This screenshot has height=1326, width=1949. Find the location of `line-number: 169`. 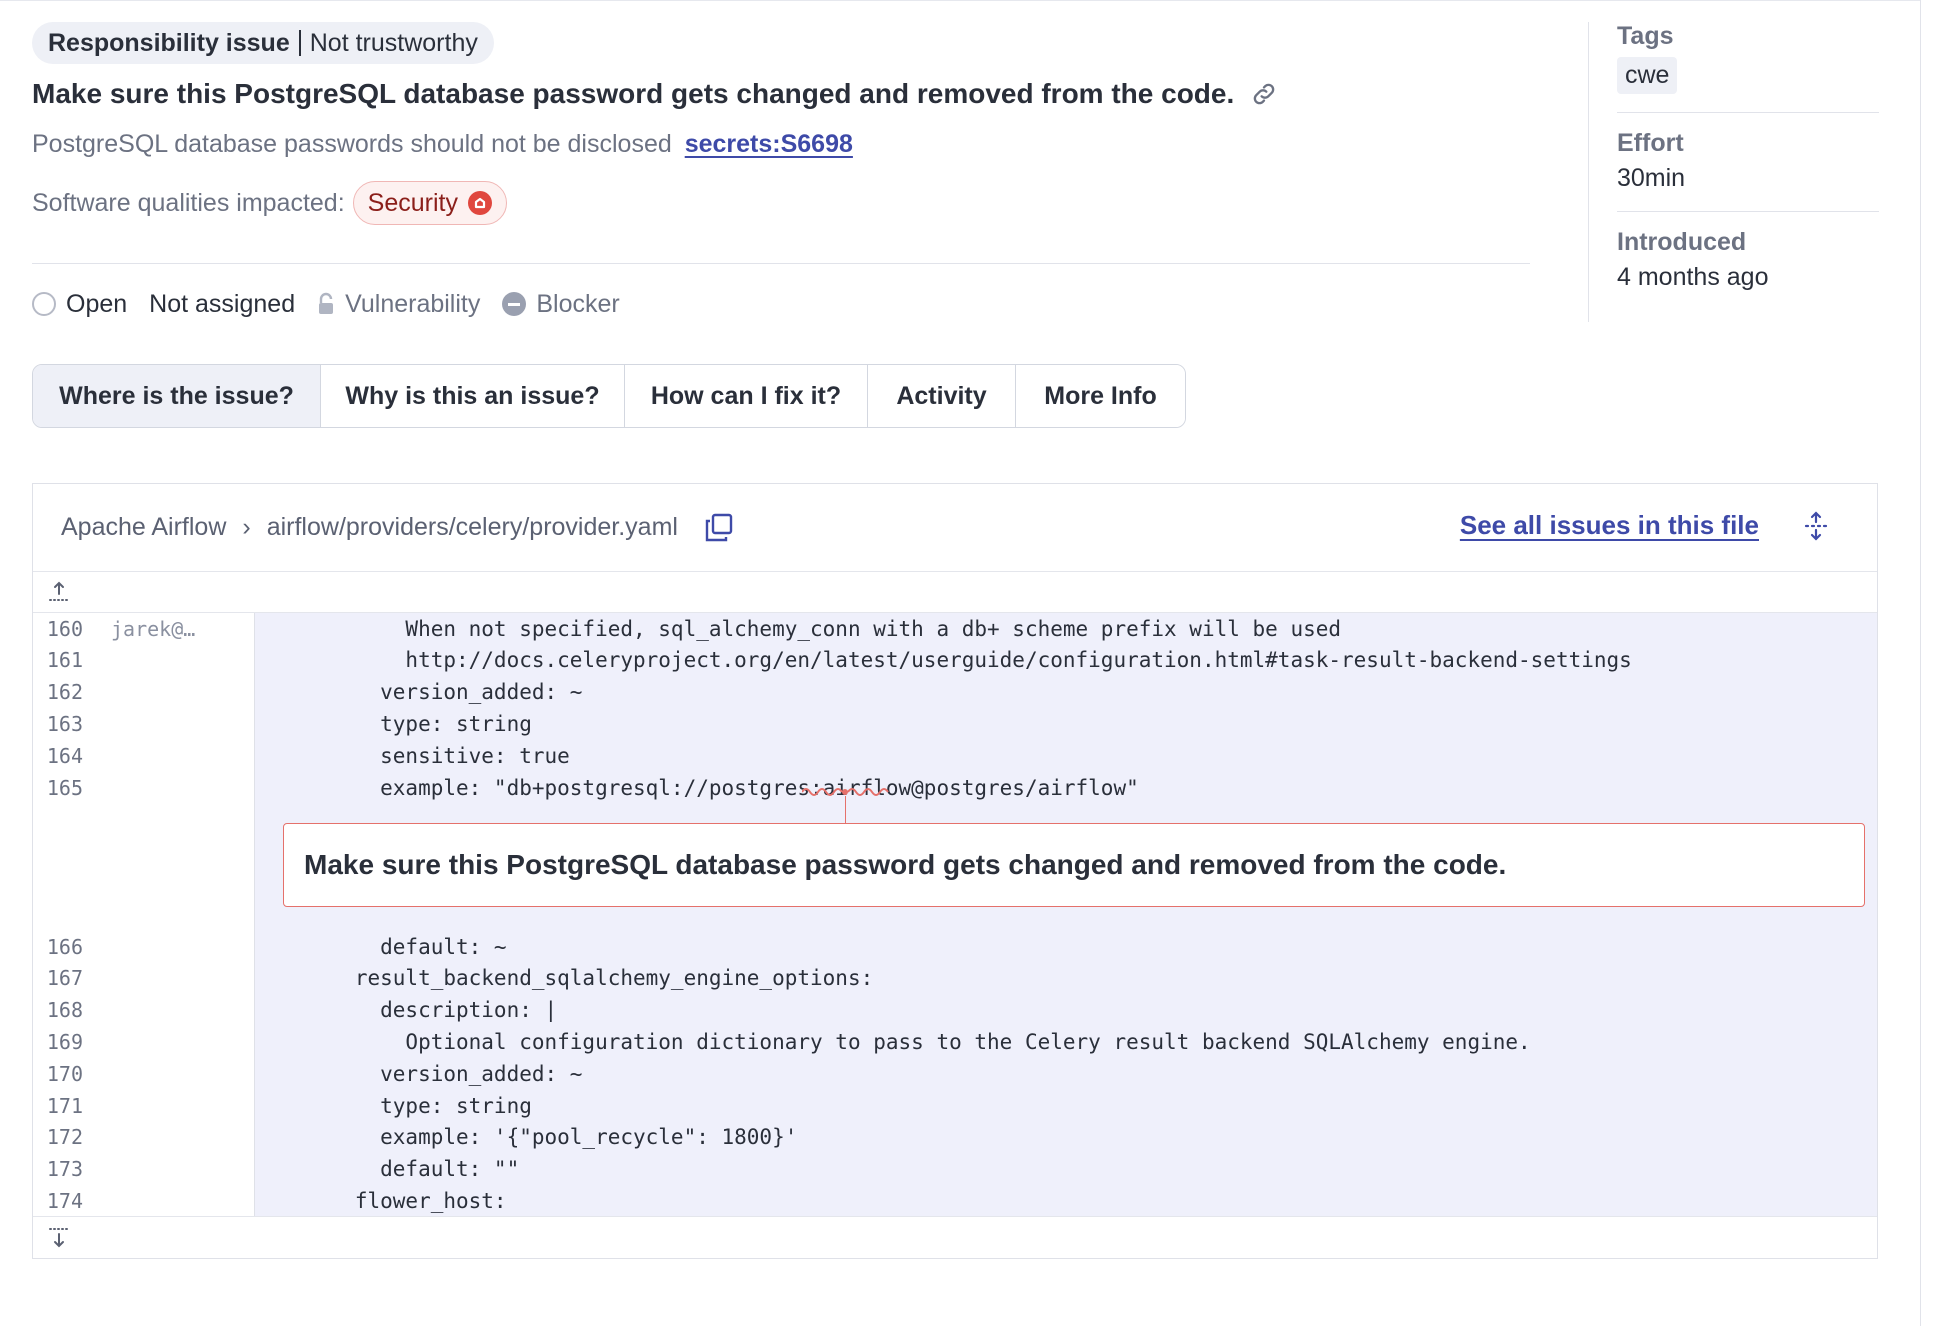

line-number: 169 is located at coordinates (58, 1042).